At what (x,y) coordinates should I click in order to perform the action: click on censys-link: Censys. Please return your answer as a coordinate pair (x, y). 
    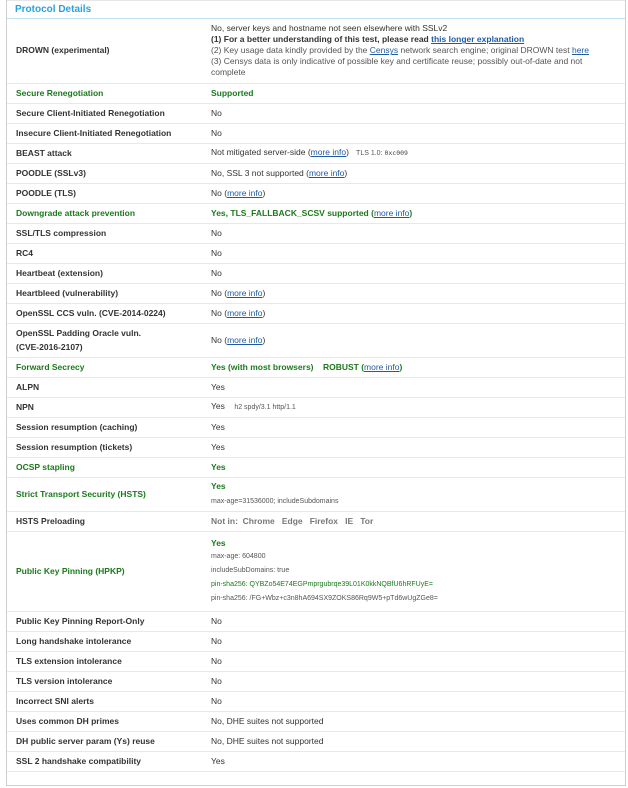
    Looking at the image, I should click on (384, 50).